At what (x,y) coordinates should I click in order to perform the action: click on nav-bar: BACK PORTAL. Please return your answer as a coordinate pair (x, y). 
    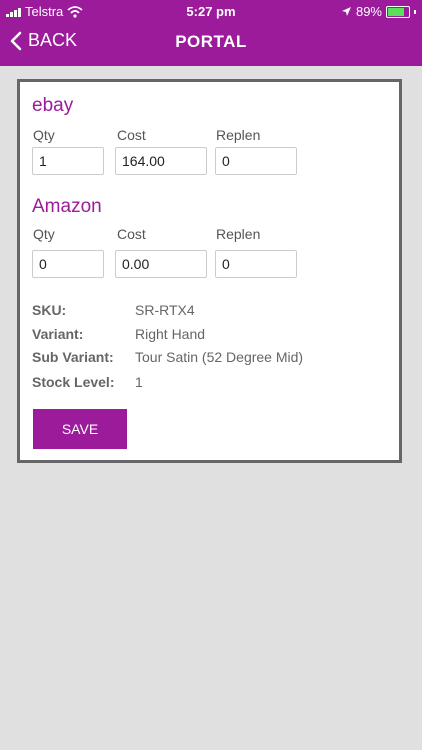
    Looking at the image, I should click on (211, 43).